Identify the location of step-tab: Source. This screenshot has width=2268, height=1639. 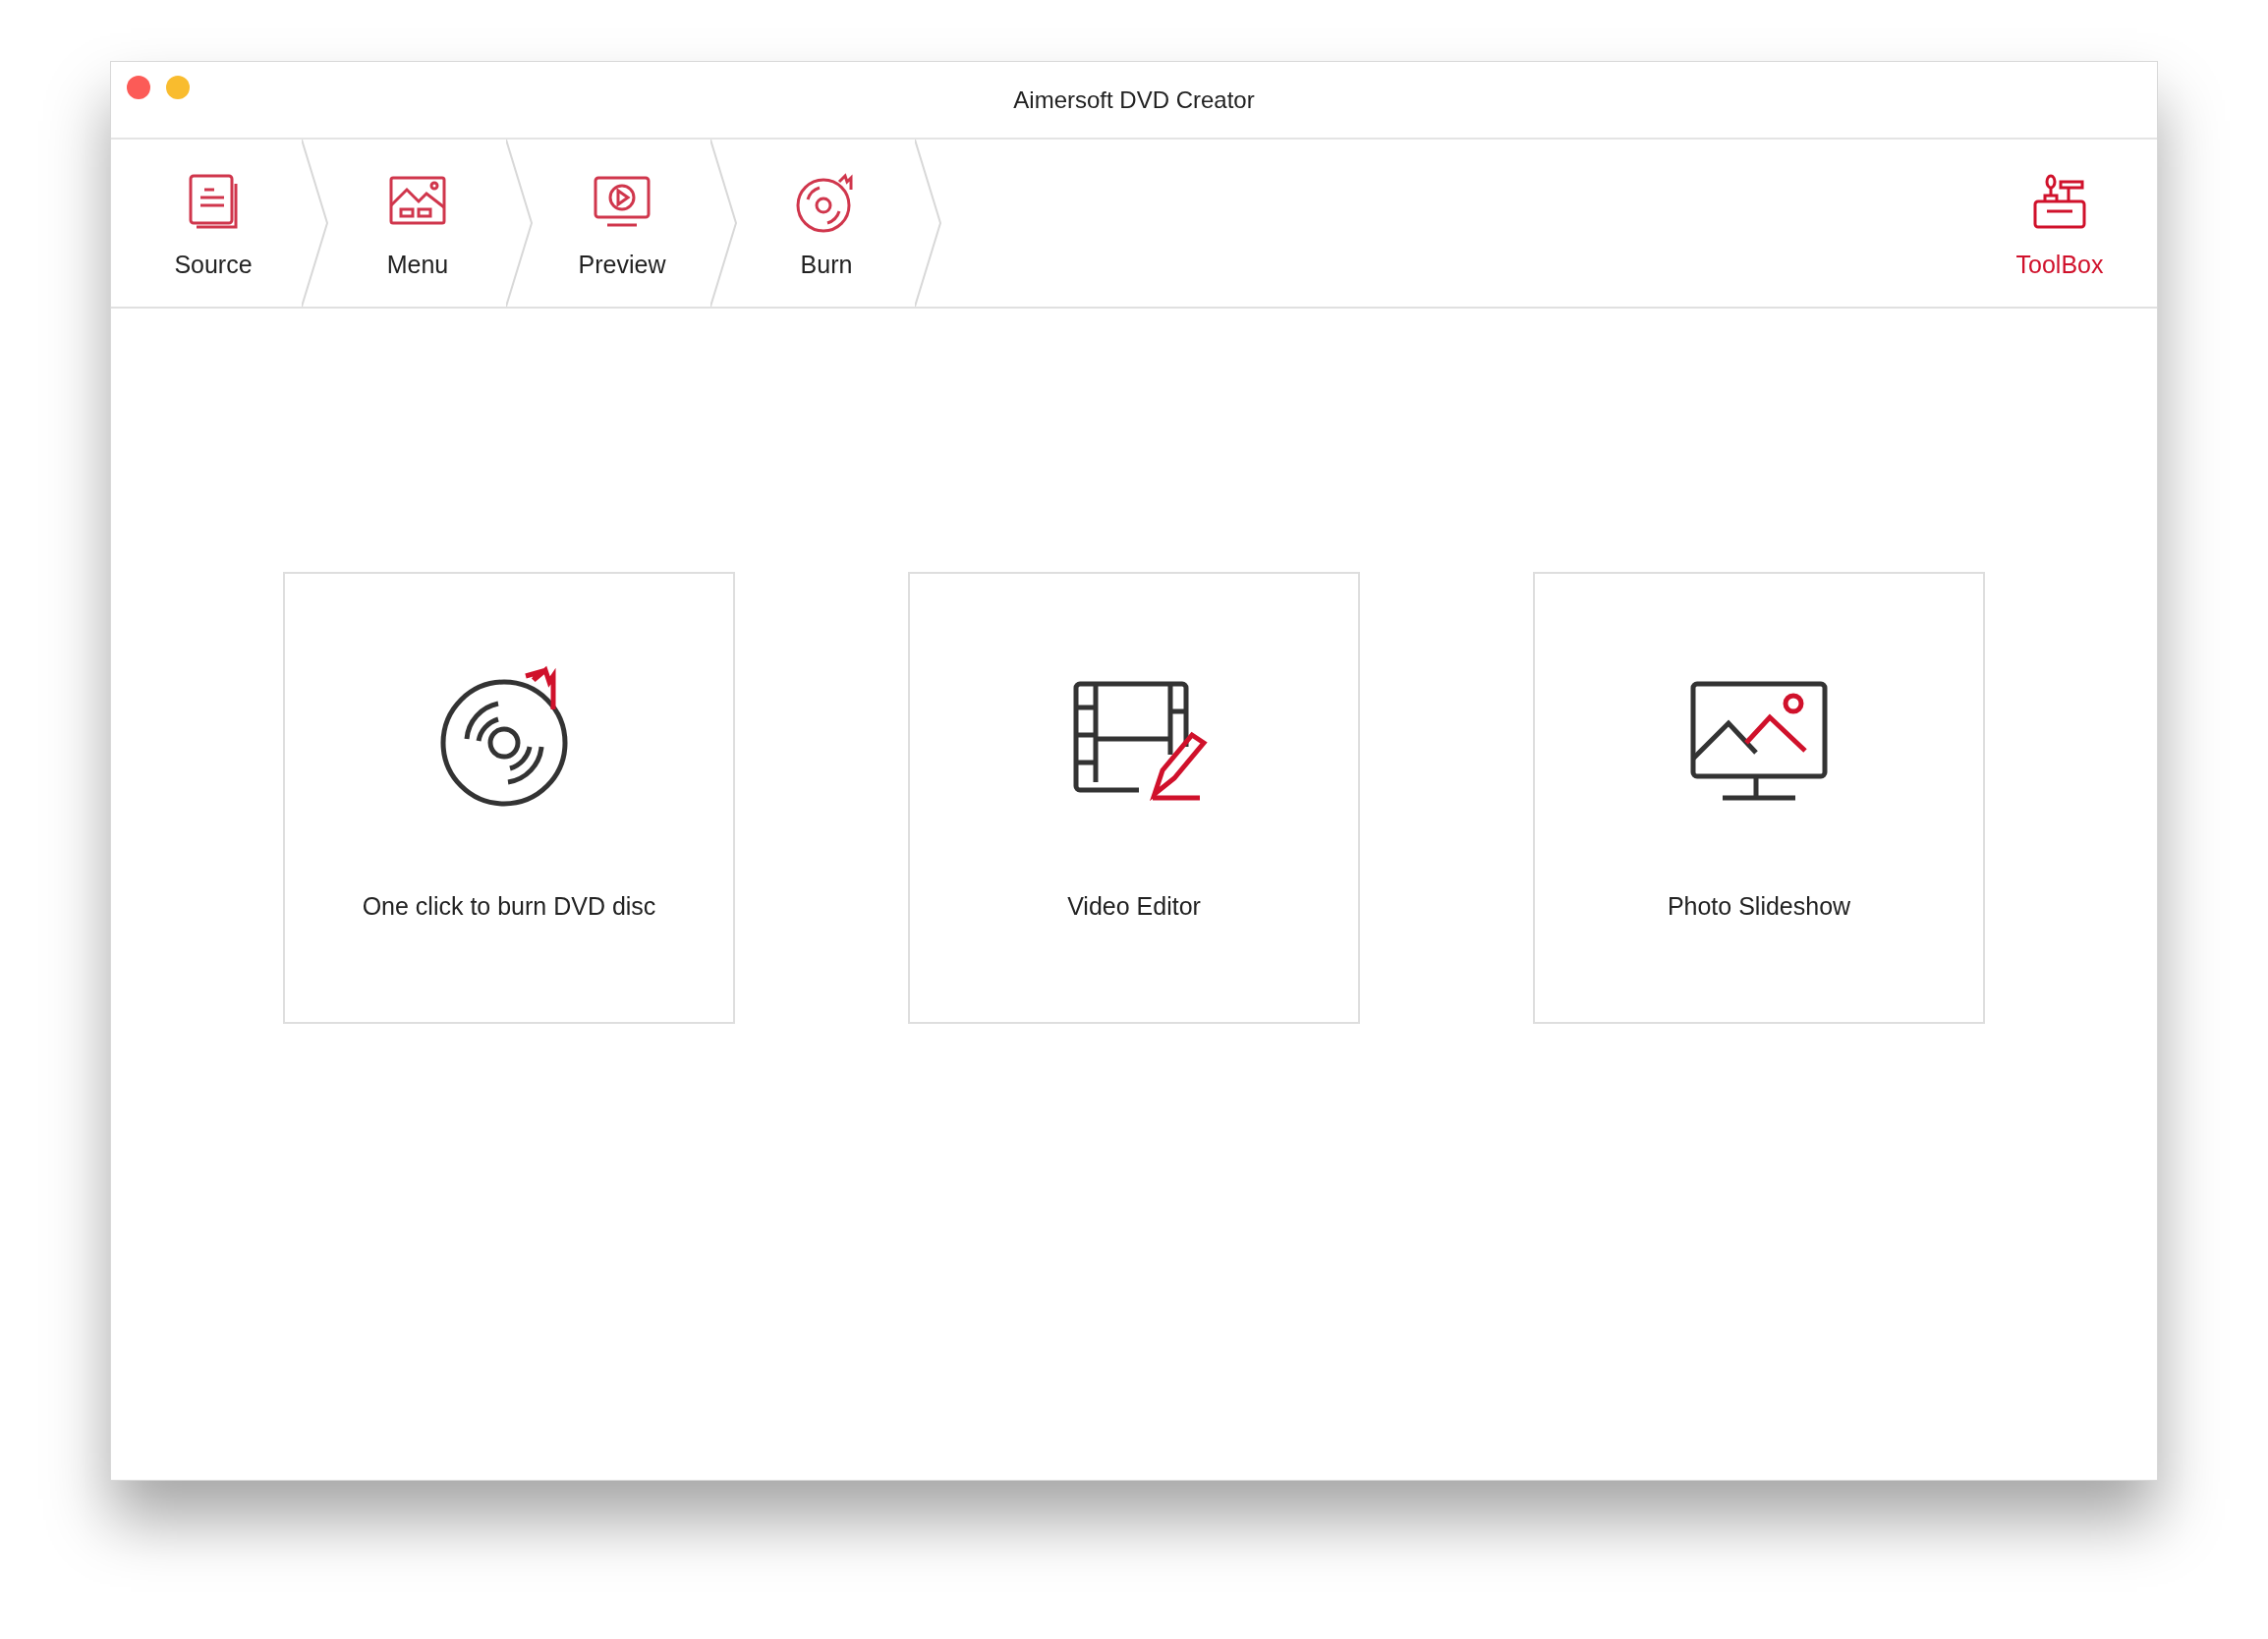
(214, 223).